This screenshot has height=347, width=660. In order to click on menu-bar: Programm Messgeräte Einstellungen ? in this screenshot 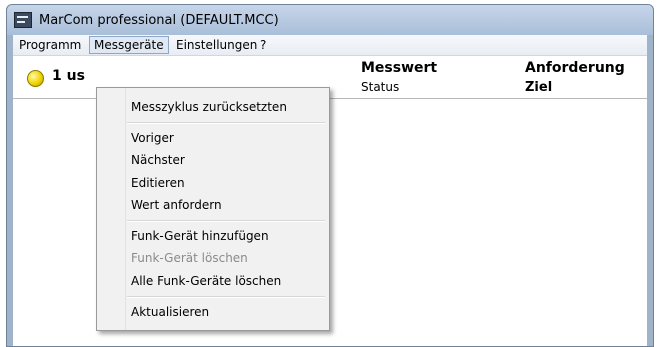, I will do `click(330, 45)`.